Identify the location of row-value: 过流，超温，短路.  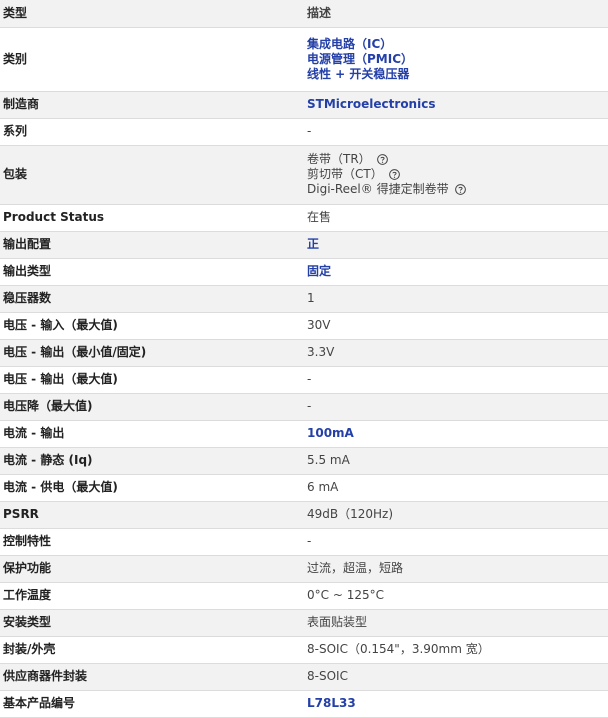
(456, 569).